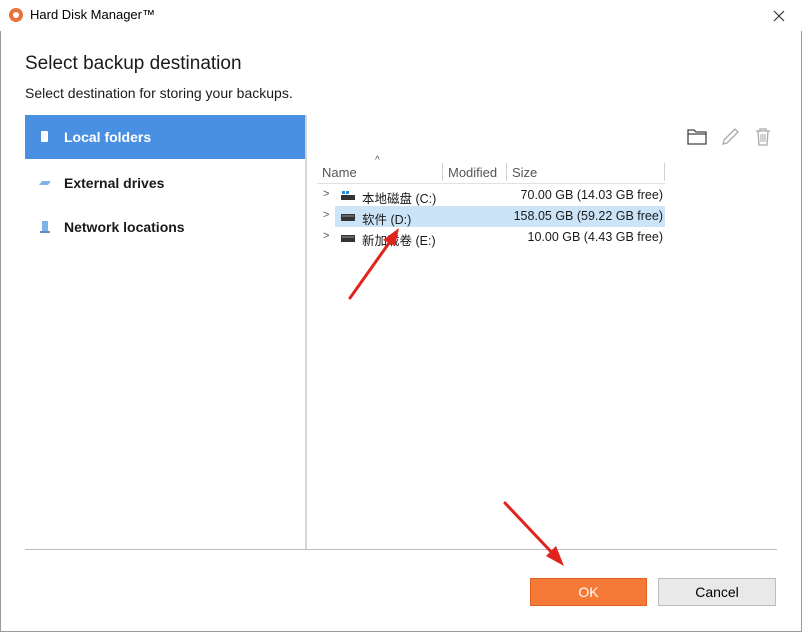 The width and height of the screenshot is (802, 632). What do you see at coordinates (44, 136) in the screenshot?
I see `local-folder-icon` at bounding box center [44, 136].